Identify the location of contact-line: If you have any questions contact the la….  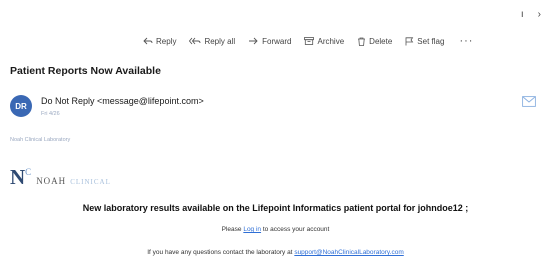
(275, 252).